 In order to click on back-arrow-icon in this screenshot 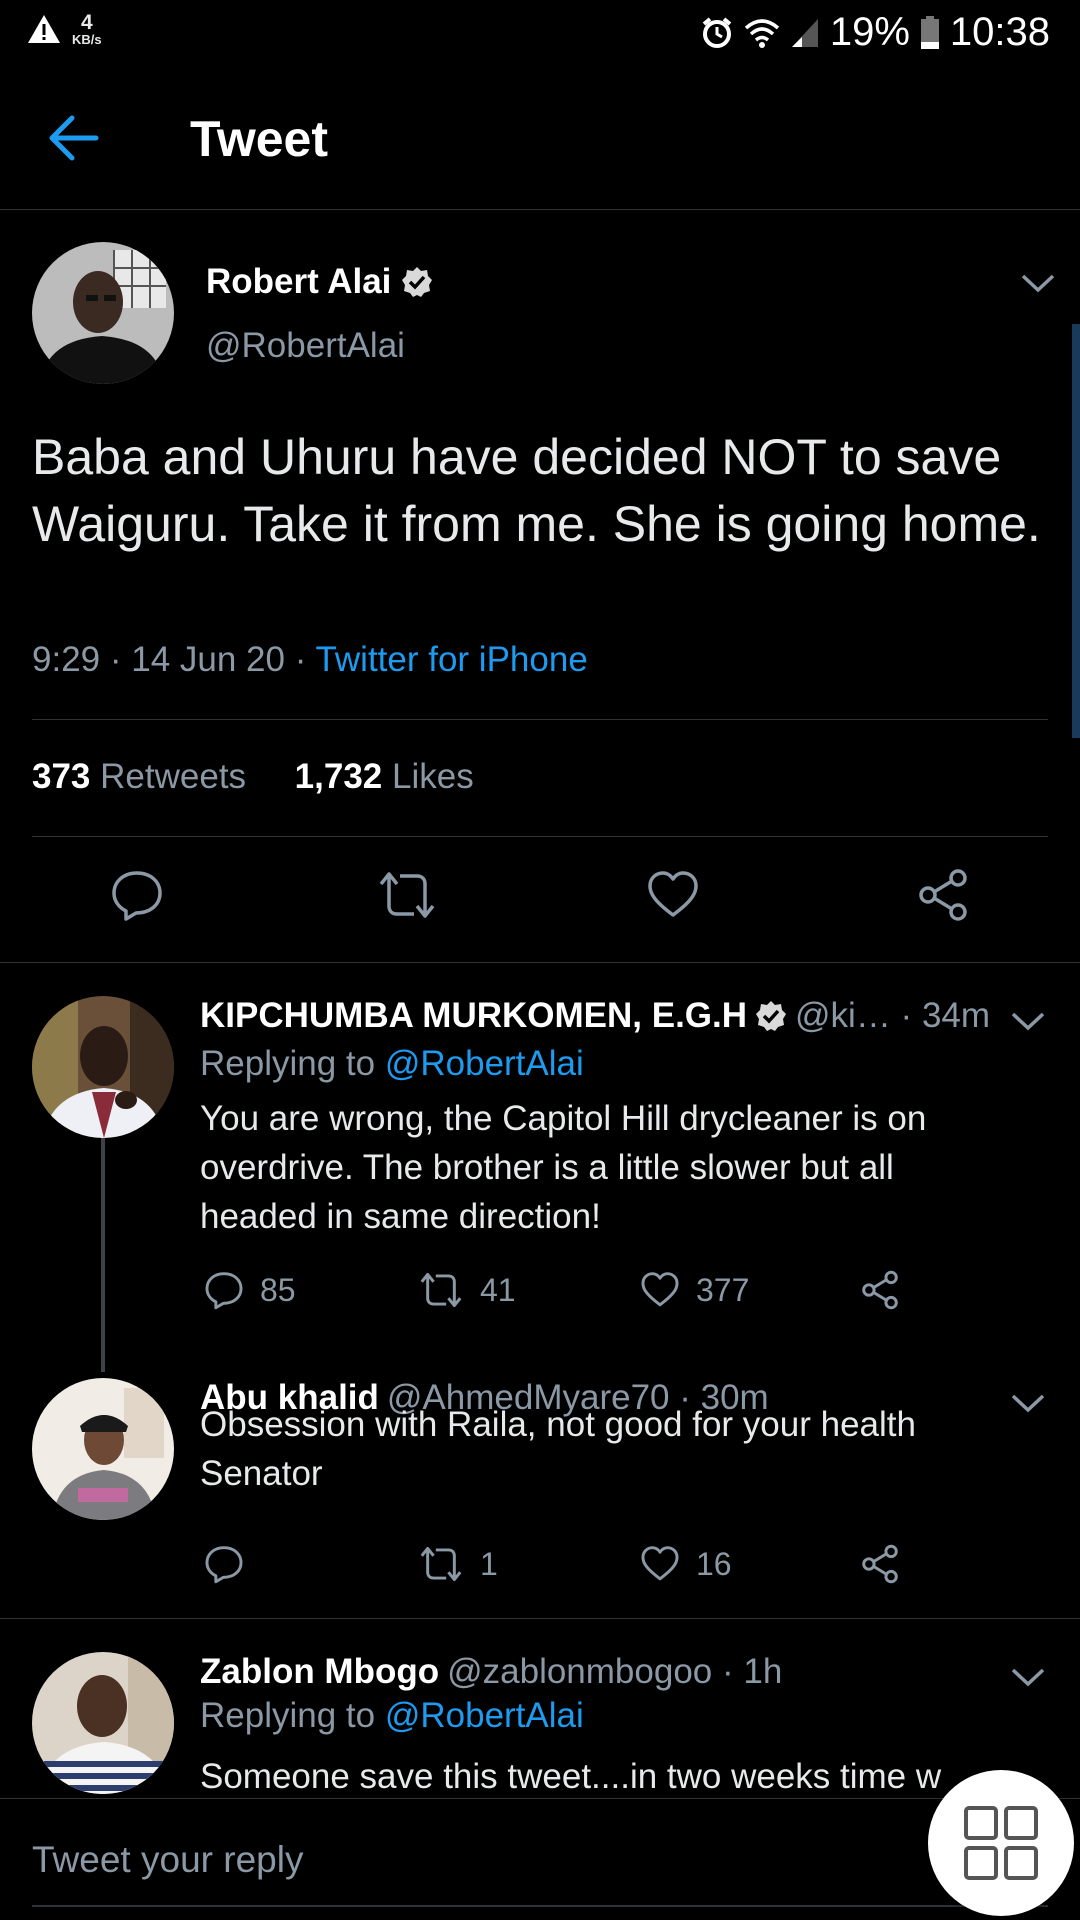, I will do `click(74, 138)`.